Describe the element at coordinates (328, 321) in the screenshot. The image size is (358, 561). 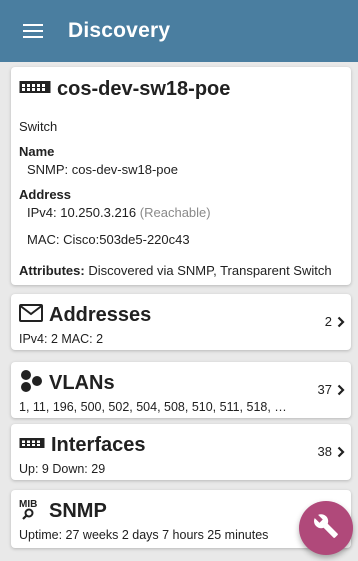
I see `addresses-count: 2` at that location.